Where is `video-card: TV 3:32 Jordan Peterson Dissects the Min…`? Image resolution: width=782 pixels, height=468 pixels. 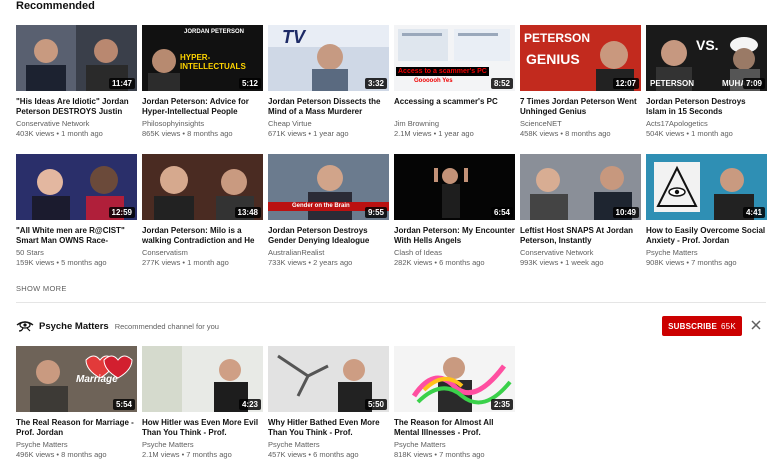
video-card: TV 3:32 Jordan Peterson Dissects the Min… is located at coordinates (328, 85).